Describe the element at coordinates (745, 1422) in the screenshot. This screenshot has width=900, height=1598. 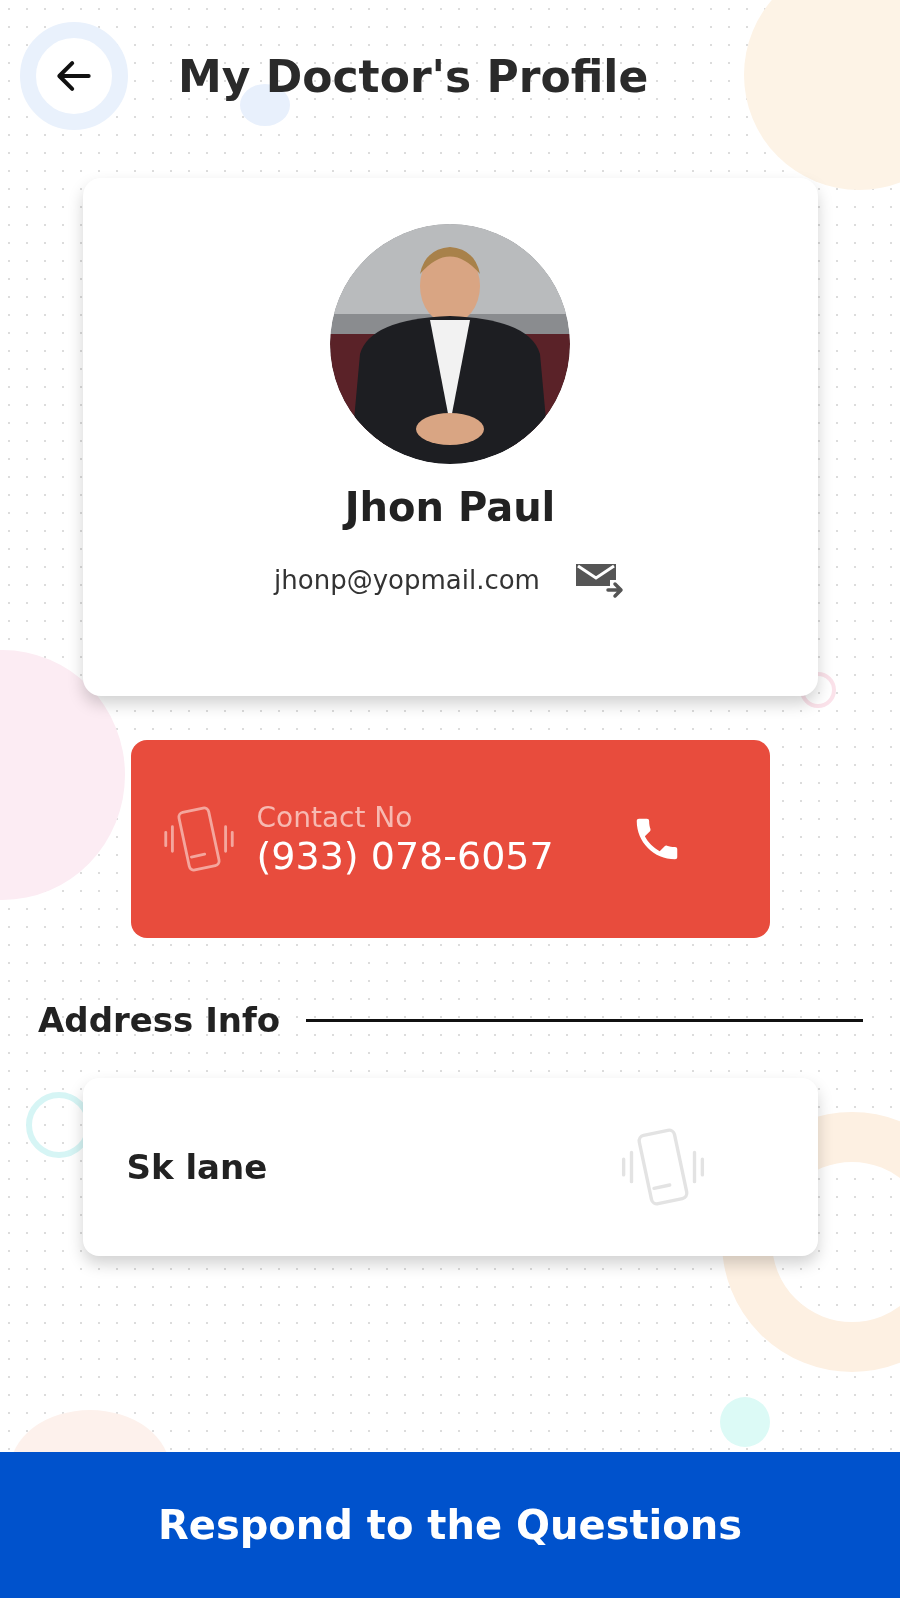
I see `decor-circle` at that location.